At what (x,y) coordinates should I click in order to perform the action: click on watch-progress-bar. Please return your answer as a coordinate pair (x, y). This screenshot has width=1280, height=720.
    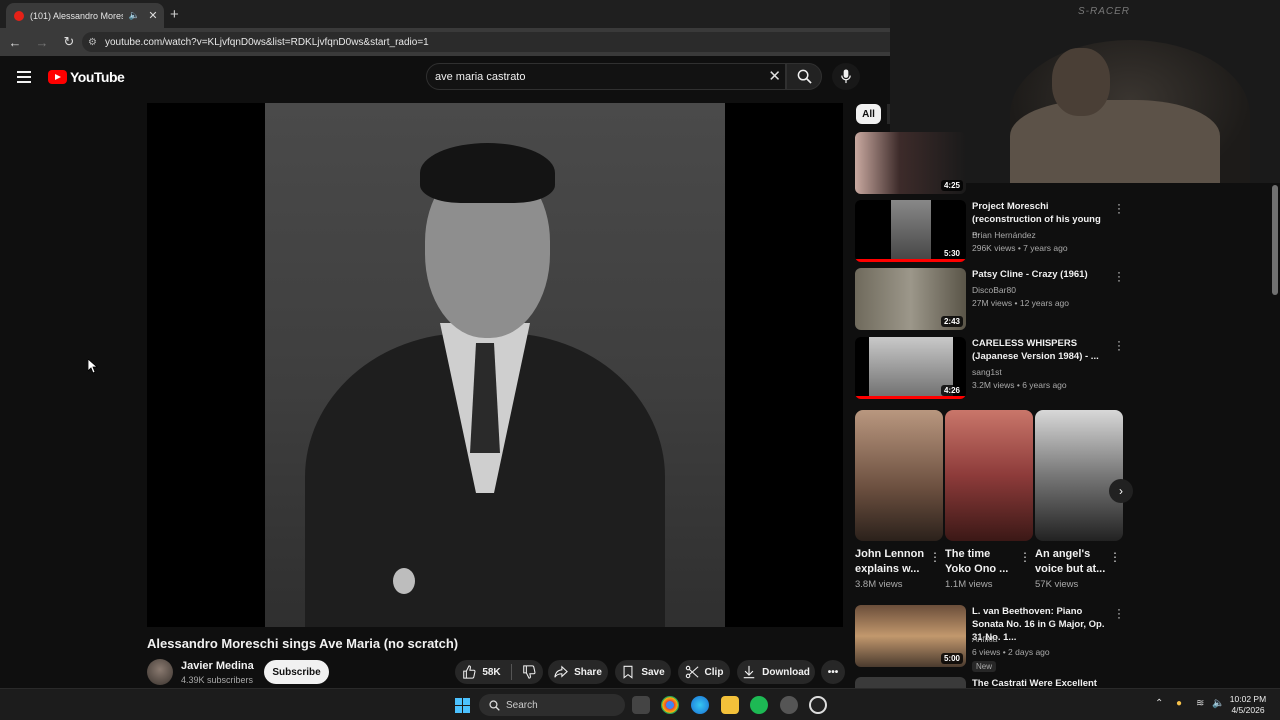
    Looking at the image, I should click on (910, 260).